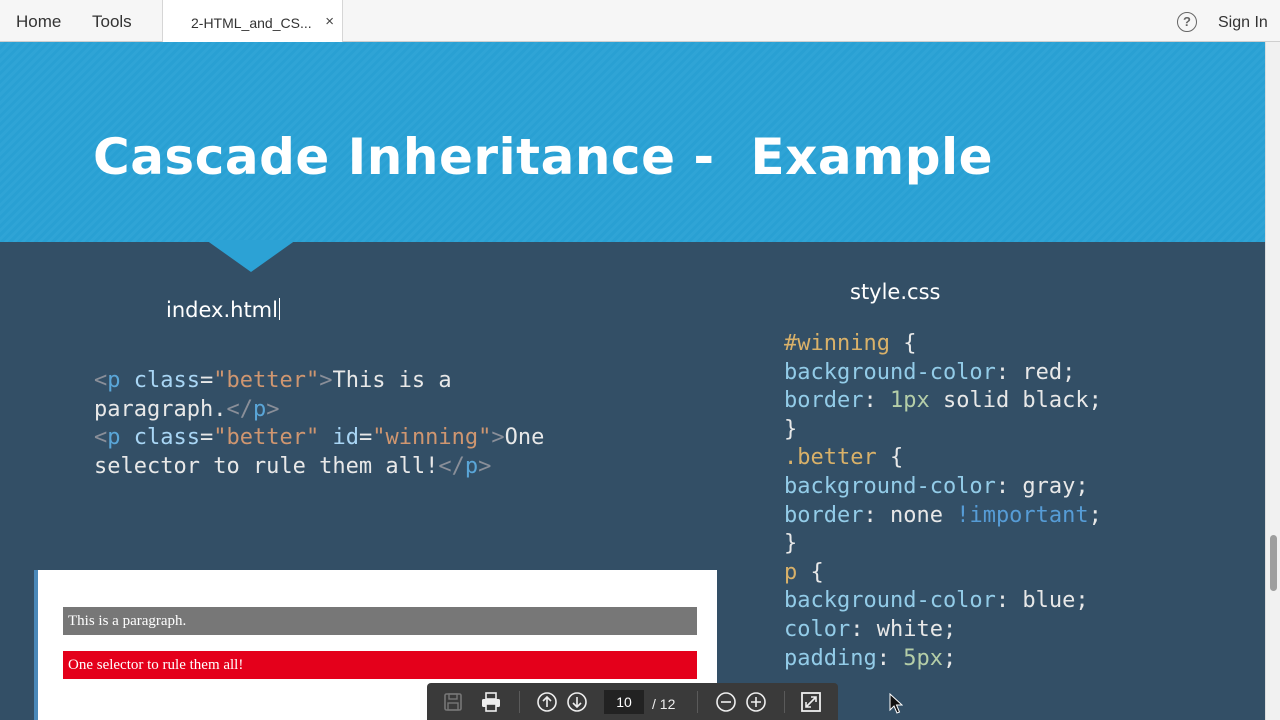  What do you see at coordinates (491, 702) in the screenshot?
I see `print-icon` at bounding box center [491, 702].